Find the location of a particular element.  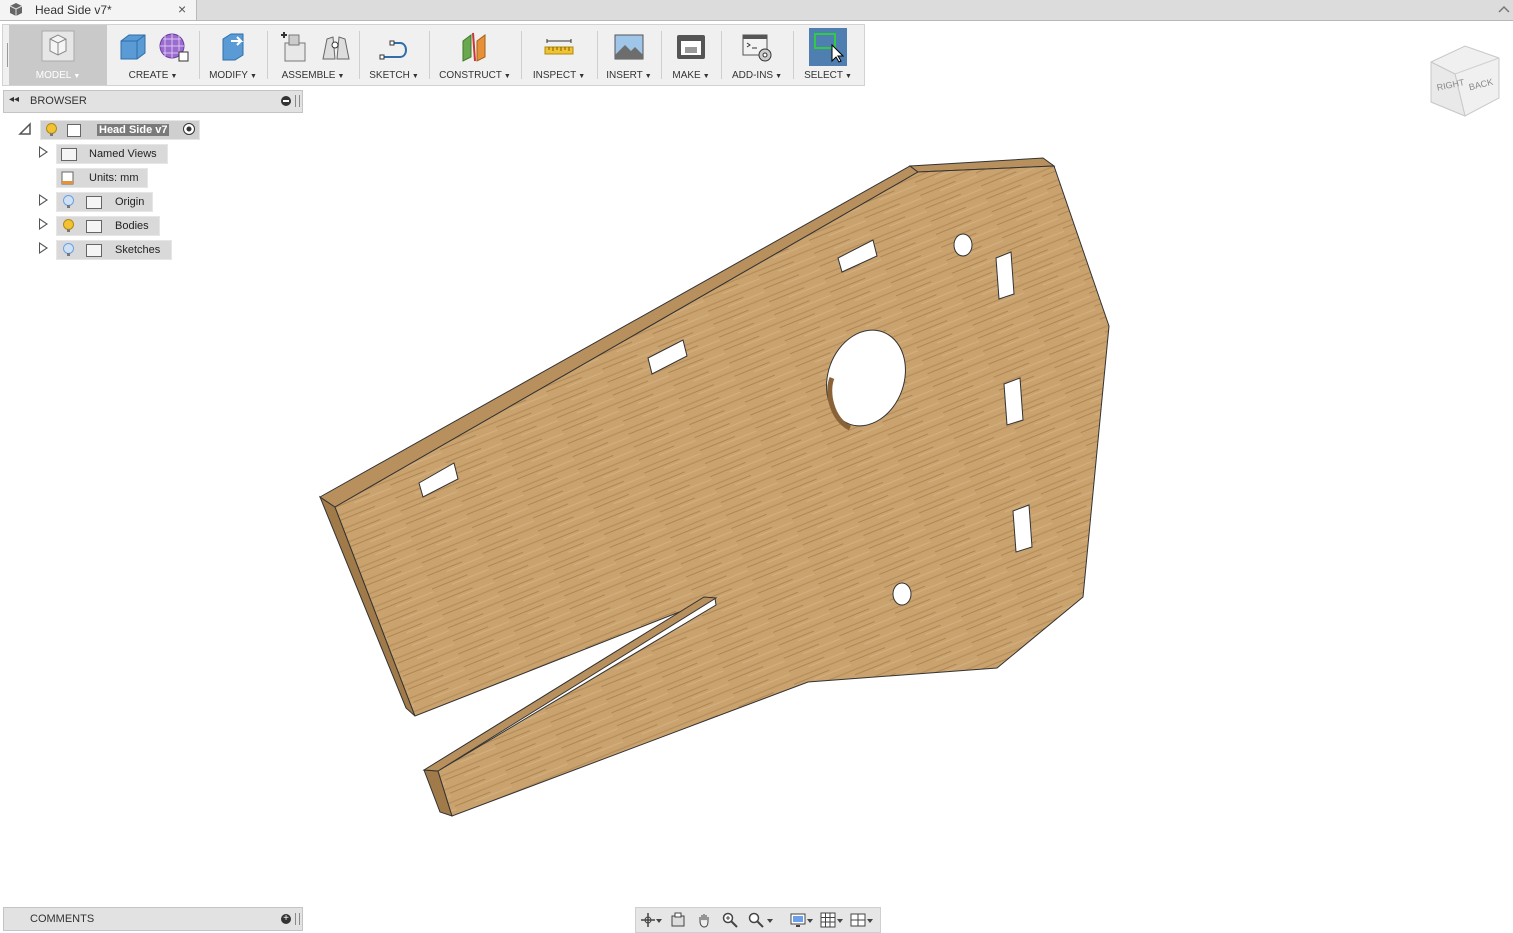

add-comment-icon: + is located at coordinates (286, 919).